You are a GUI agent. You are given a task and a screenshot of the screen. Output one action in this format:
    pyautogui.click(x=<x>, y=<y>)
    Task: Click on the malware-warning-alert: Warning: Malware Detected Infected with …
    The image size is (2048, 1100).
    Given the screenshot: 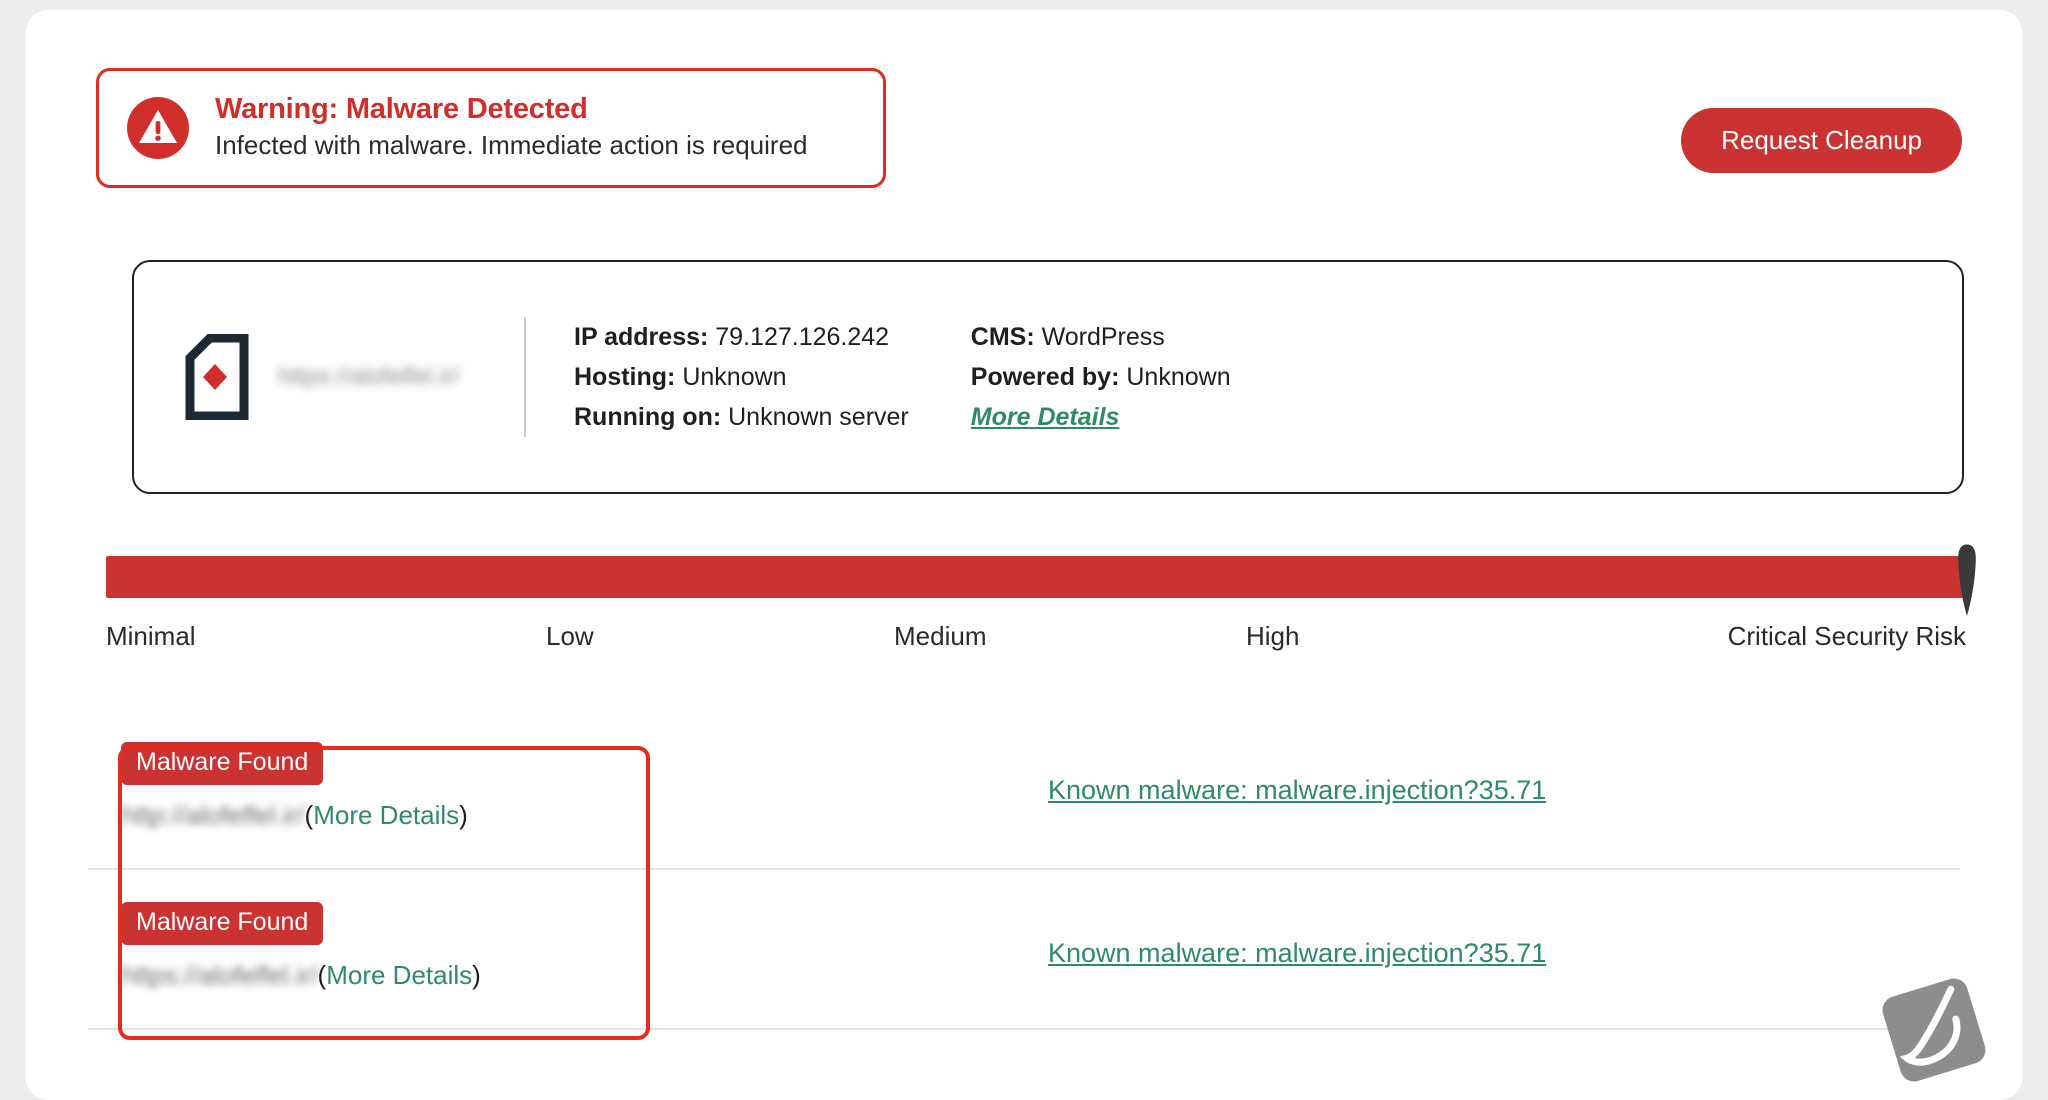 What is the action you would take?
    pyautogui.click(x=491, y=128)
    